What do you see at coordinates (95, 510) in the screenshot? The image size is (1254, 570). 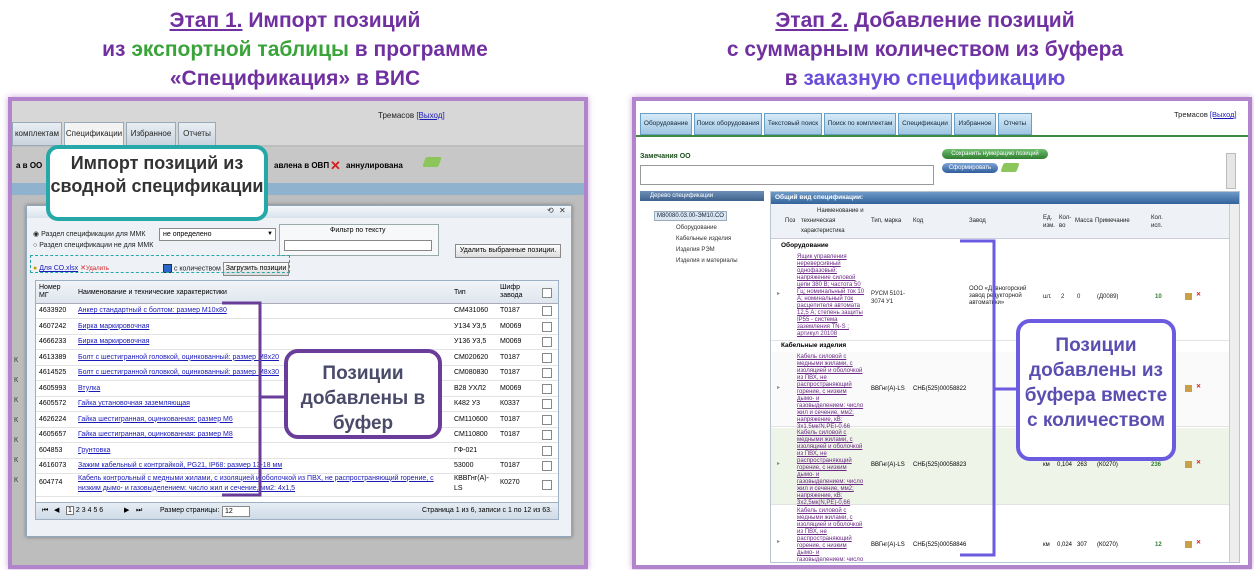 I see `page-5: 5` at bounding box center [95, 510].